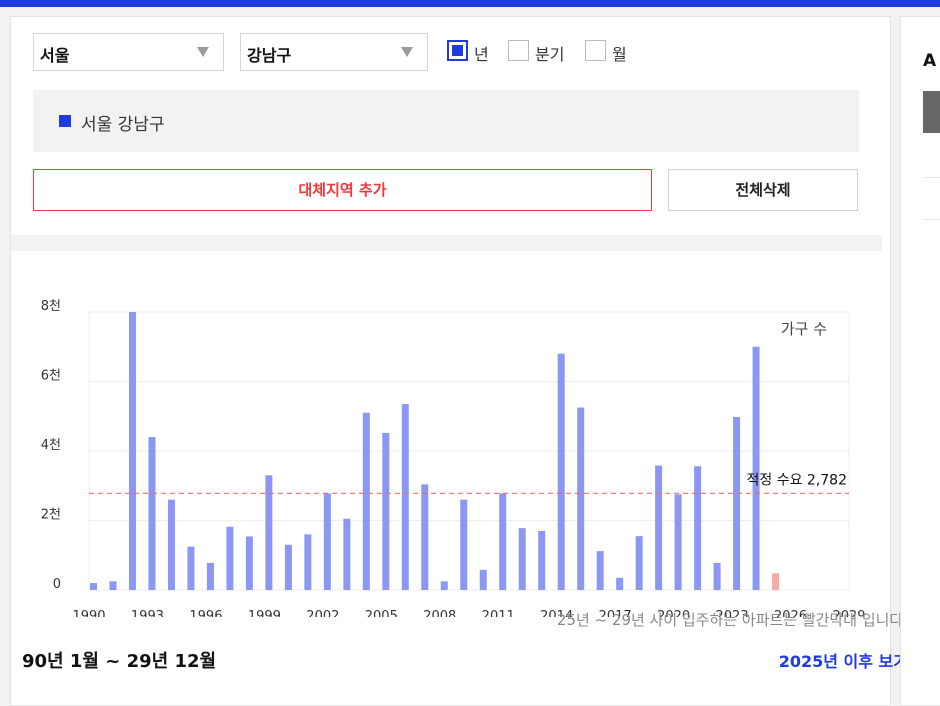 The image size is (940, 706). What do you see at coordinates (930, 61) in the screenshot?
I see `side-panel-title: A` at bounding box center [930, 61].